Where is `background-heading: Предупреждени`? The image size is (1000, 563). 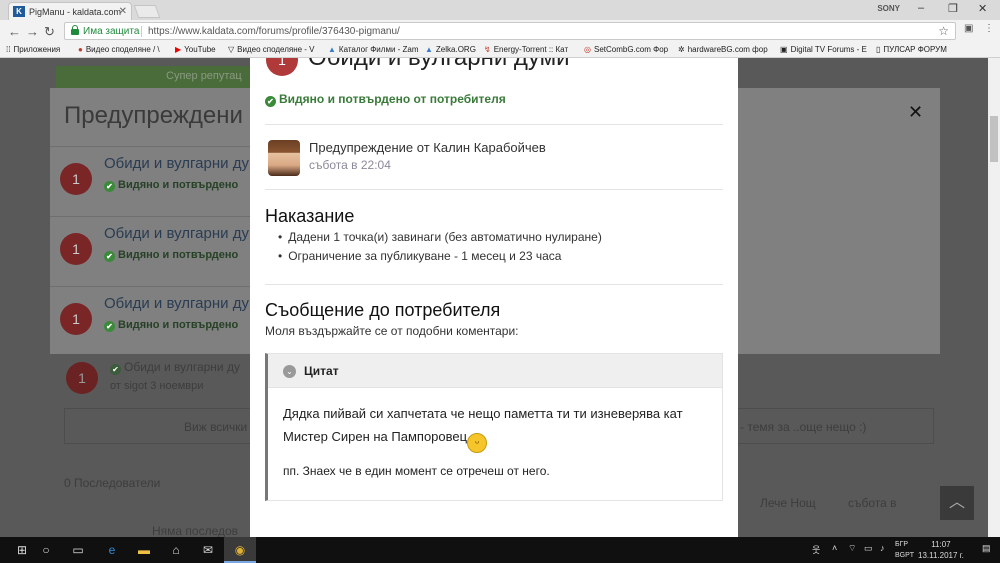 background-heading: Предупреждени is located at coordinates (153, 115).